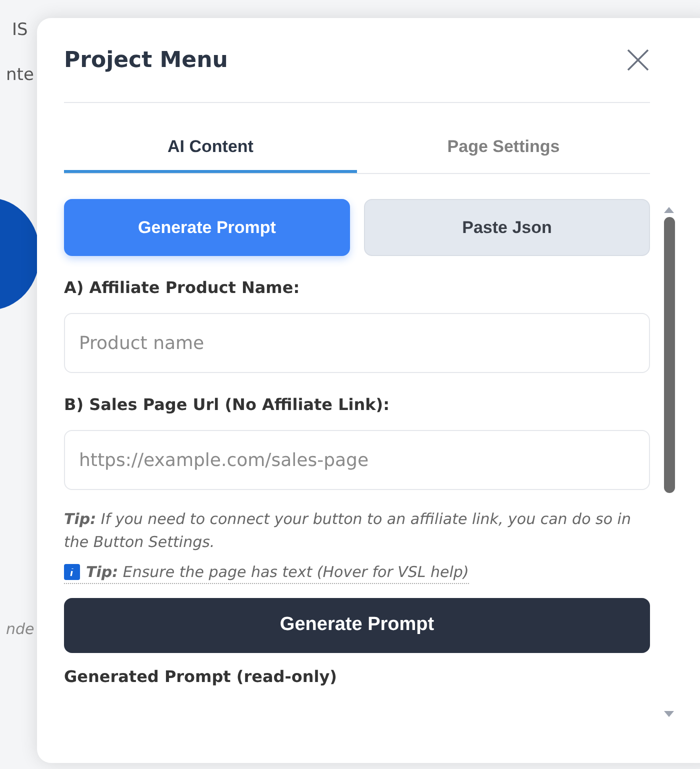  What do you see at coordinates (201, 676) in the screenshot?
I see `field-label: Generated Prompt (read-only)` at bounding box center [201, 676].